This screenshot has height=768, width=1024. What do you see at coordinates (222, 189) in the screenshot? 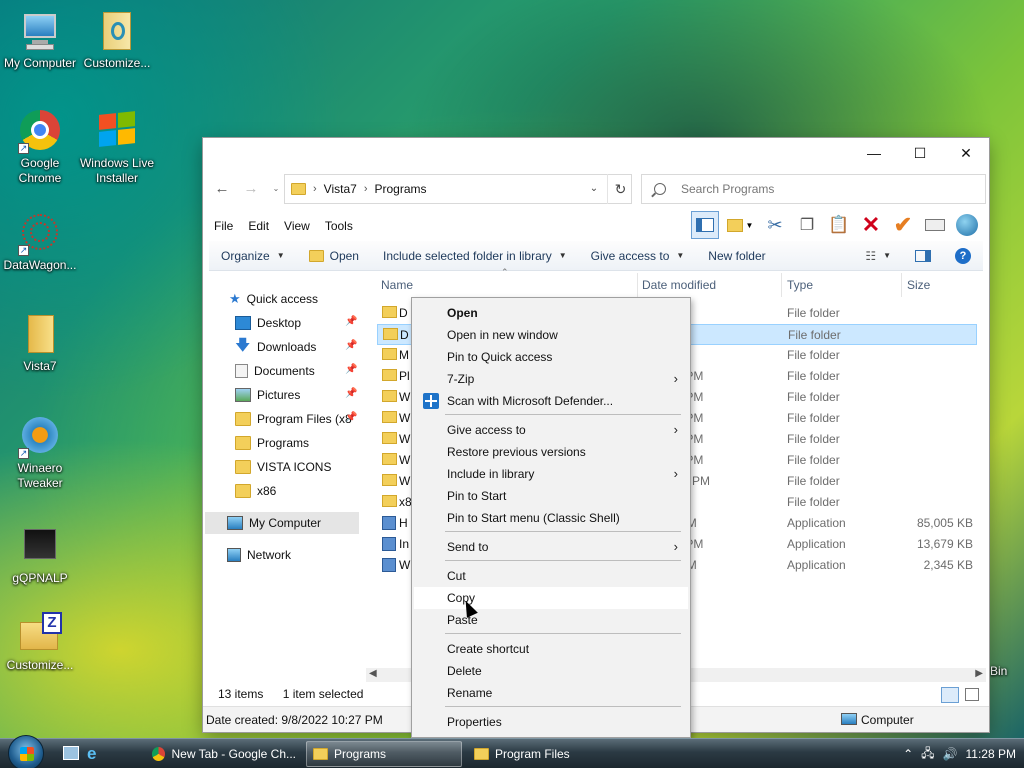
I see `back-button: ←` at bounding box center [222, 189].